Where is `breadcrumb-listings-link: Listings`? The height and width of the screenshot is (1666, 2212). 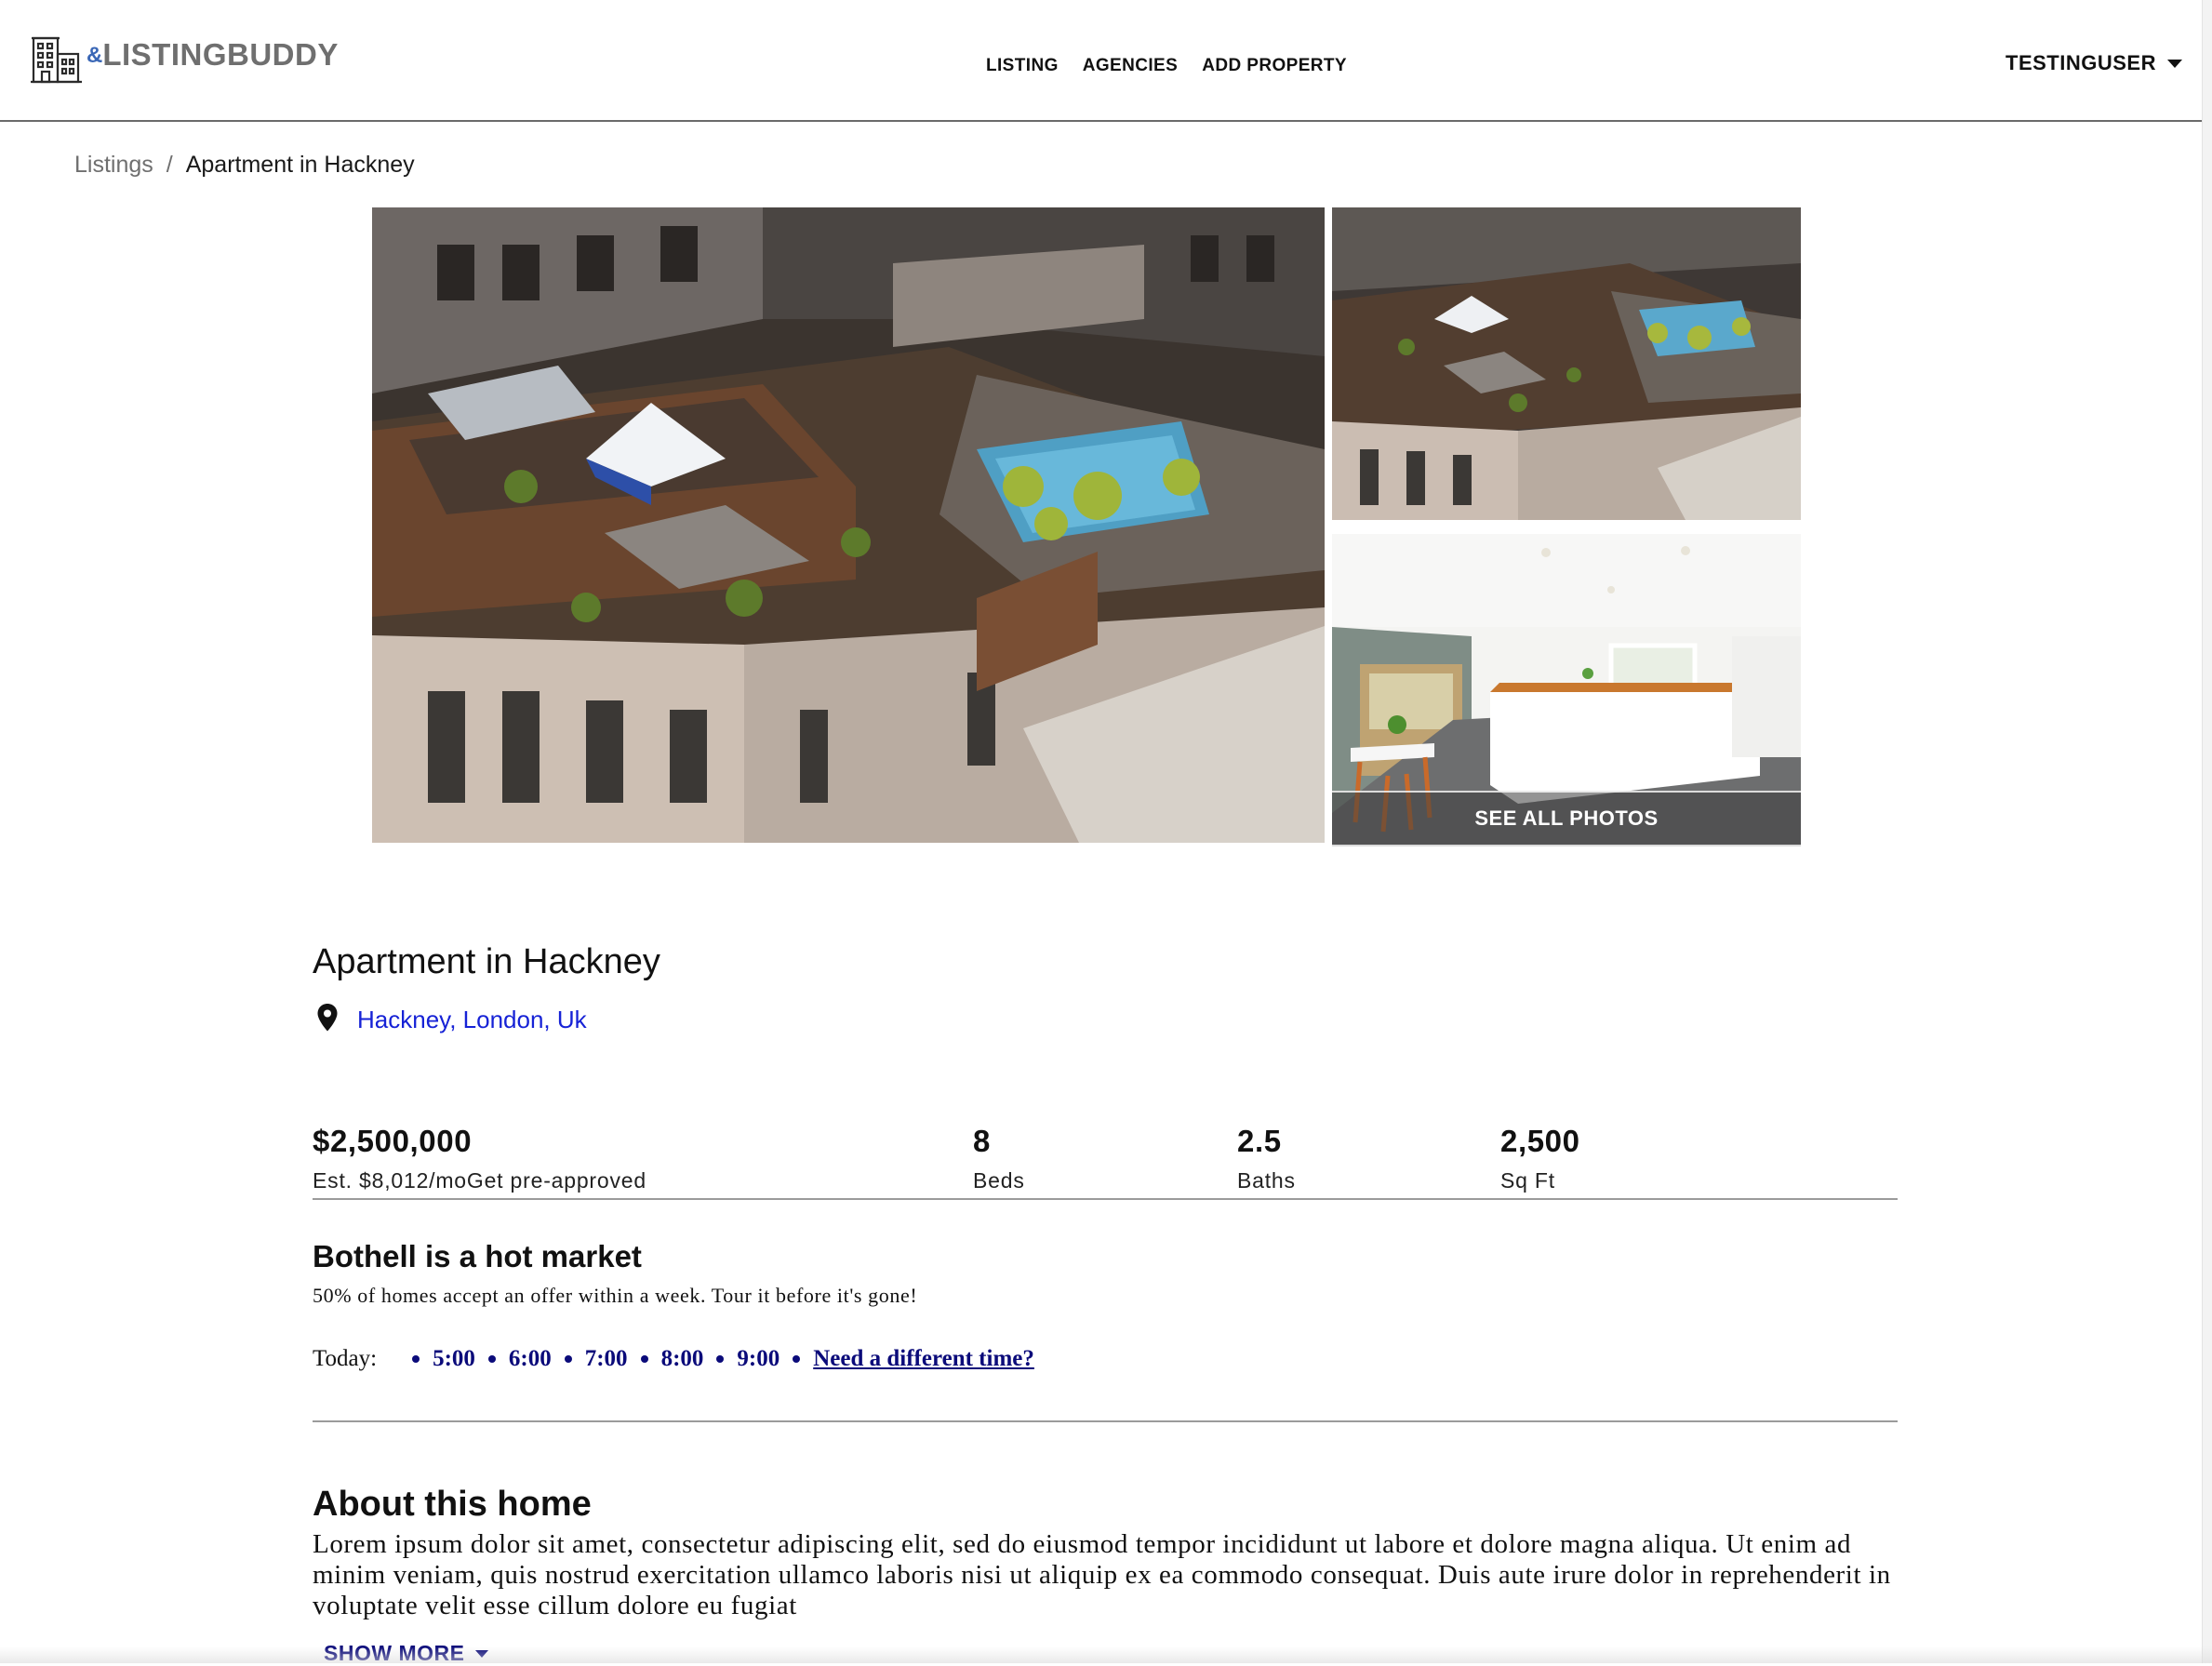
breadcrumb-listings-link: Listings is located at coordinates (114, 165).